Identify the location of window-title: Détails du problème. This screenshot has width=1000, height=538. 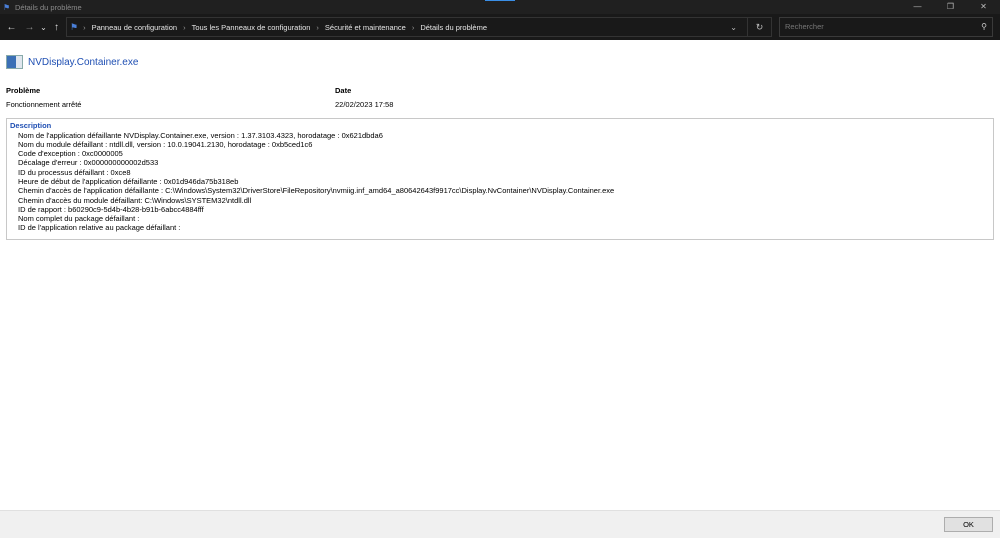
(48, 7).